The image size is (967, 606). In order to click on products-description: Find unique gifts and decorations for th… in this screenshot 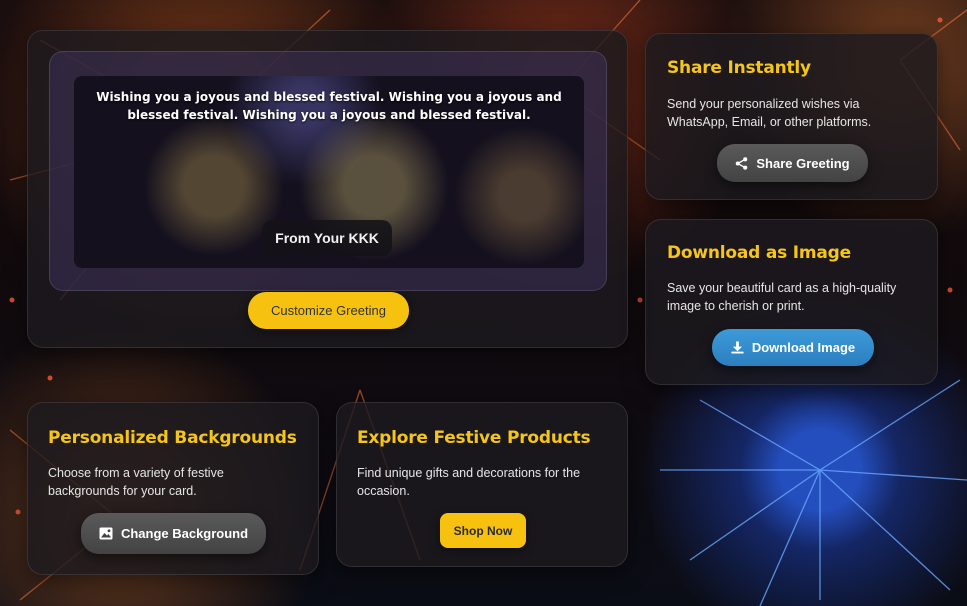, I will do `click(469, 482)`.